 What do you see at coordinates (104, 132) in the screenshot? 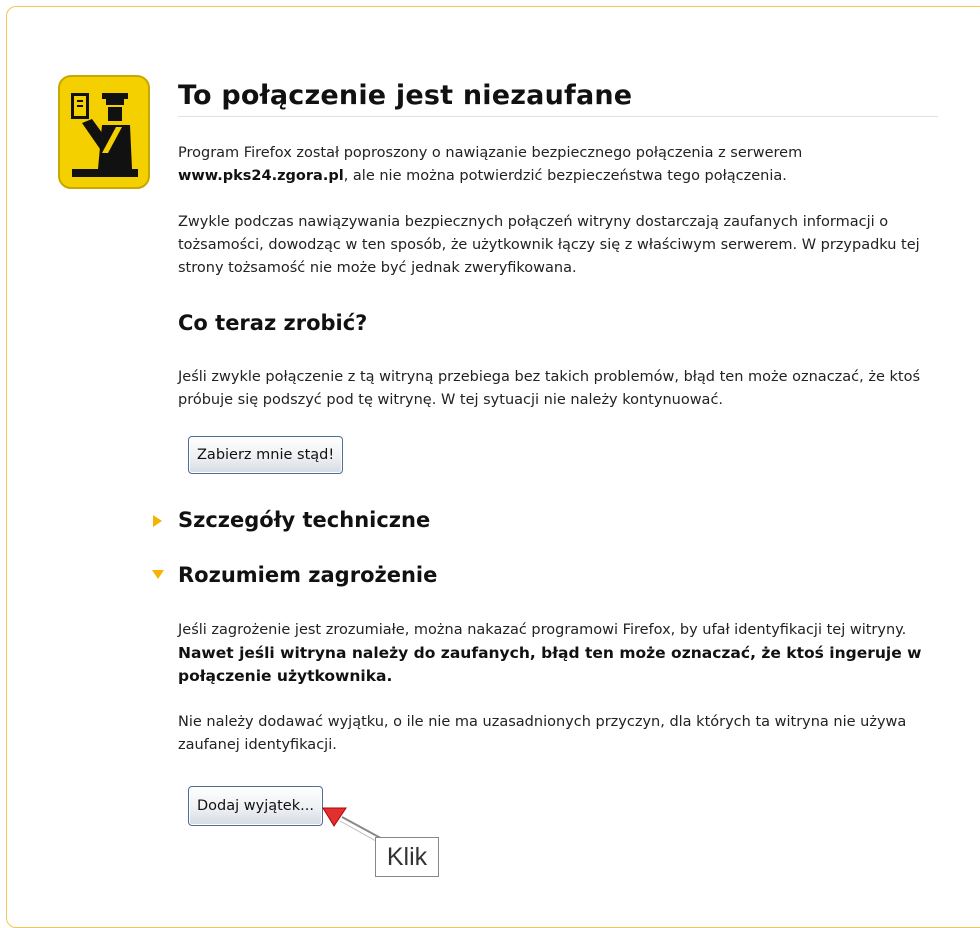
I see `policeman-icon` at bounding box center [104, 132].